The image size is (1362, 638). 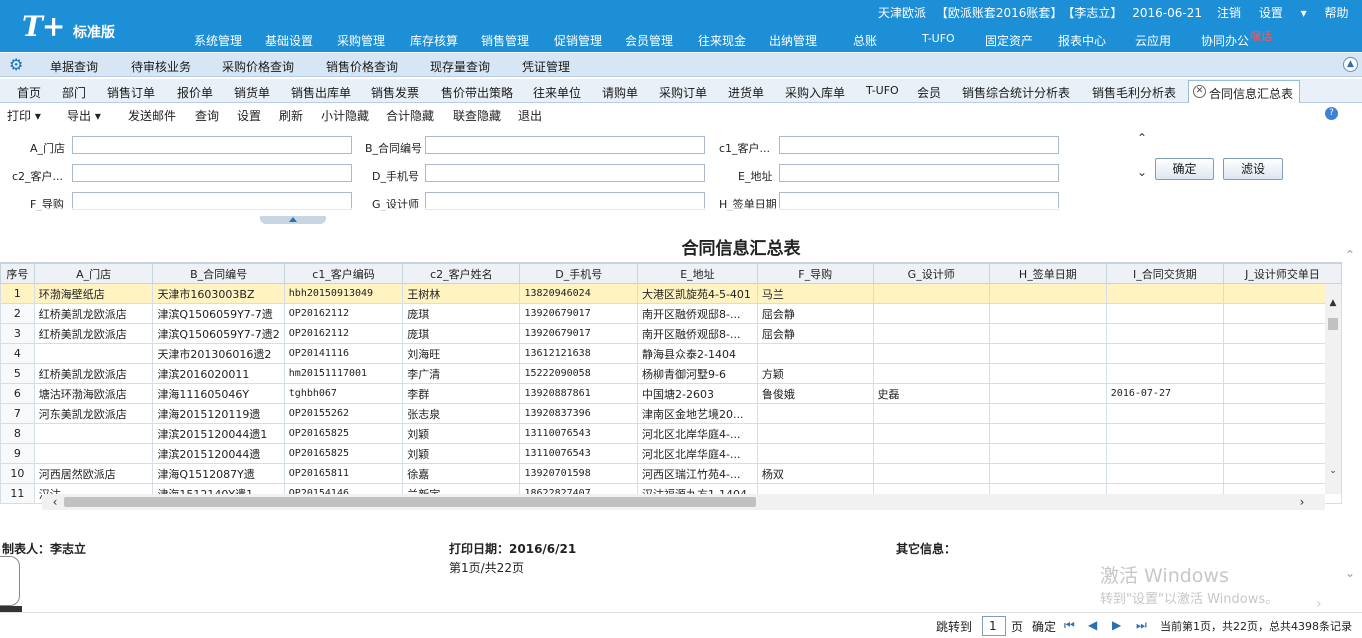 What do you see at coordinates (249, 115) in the screenshot?
I see `settings-button: 设置` at bounding box center [249, 115].